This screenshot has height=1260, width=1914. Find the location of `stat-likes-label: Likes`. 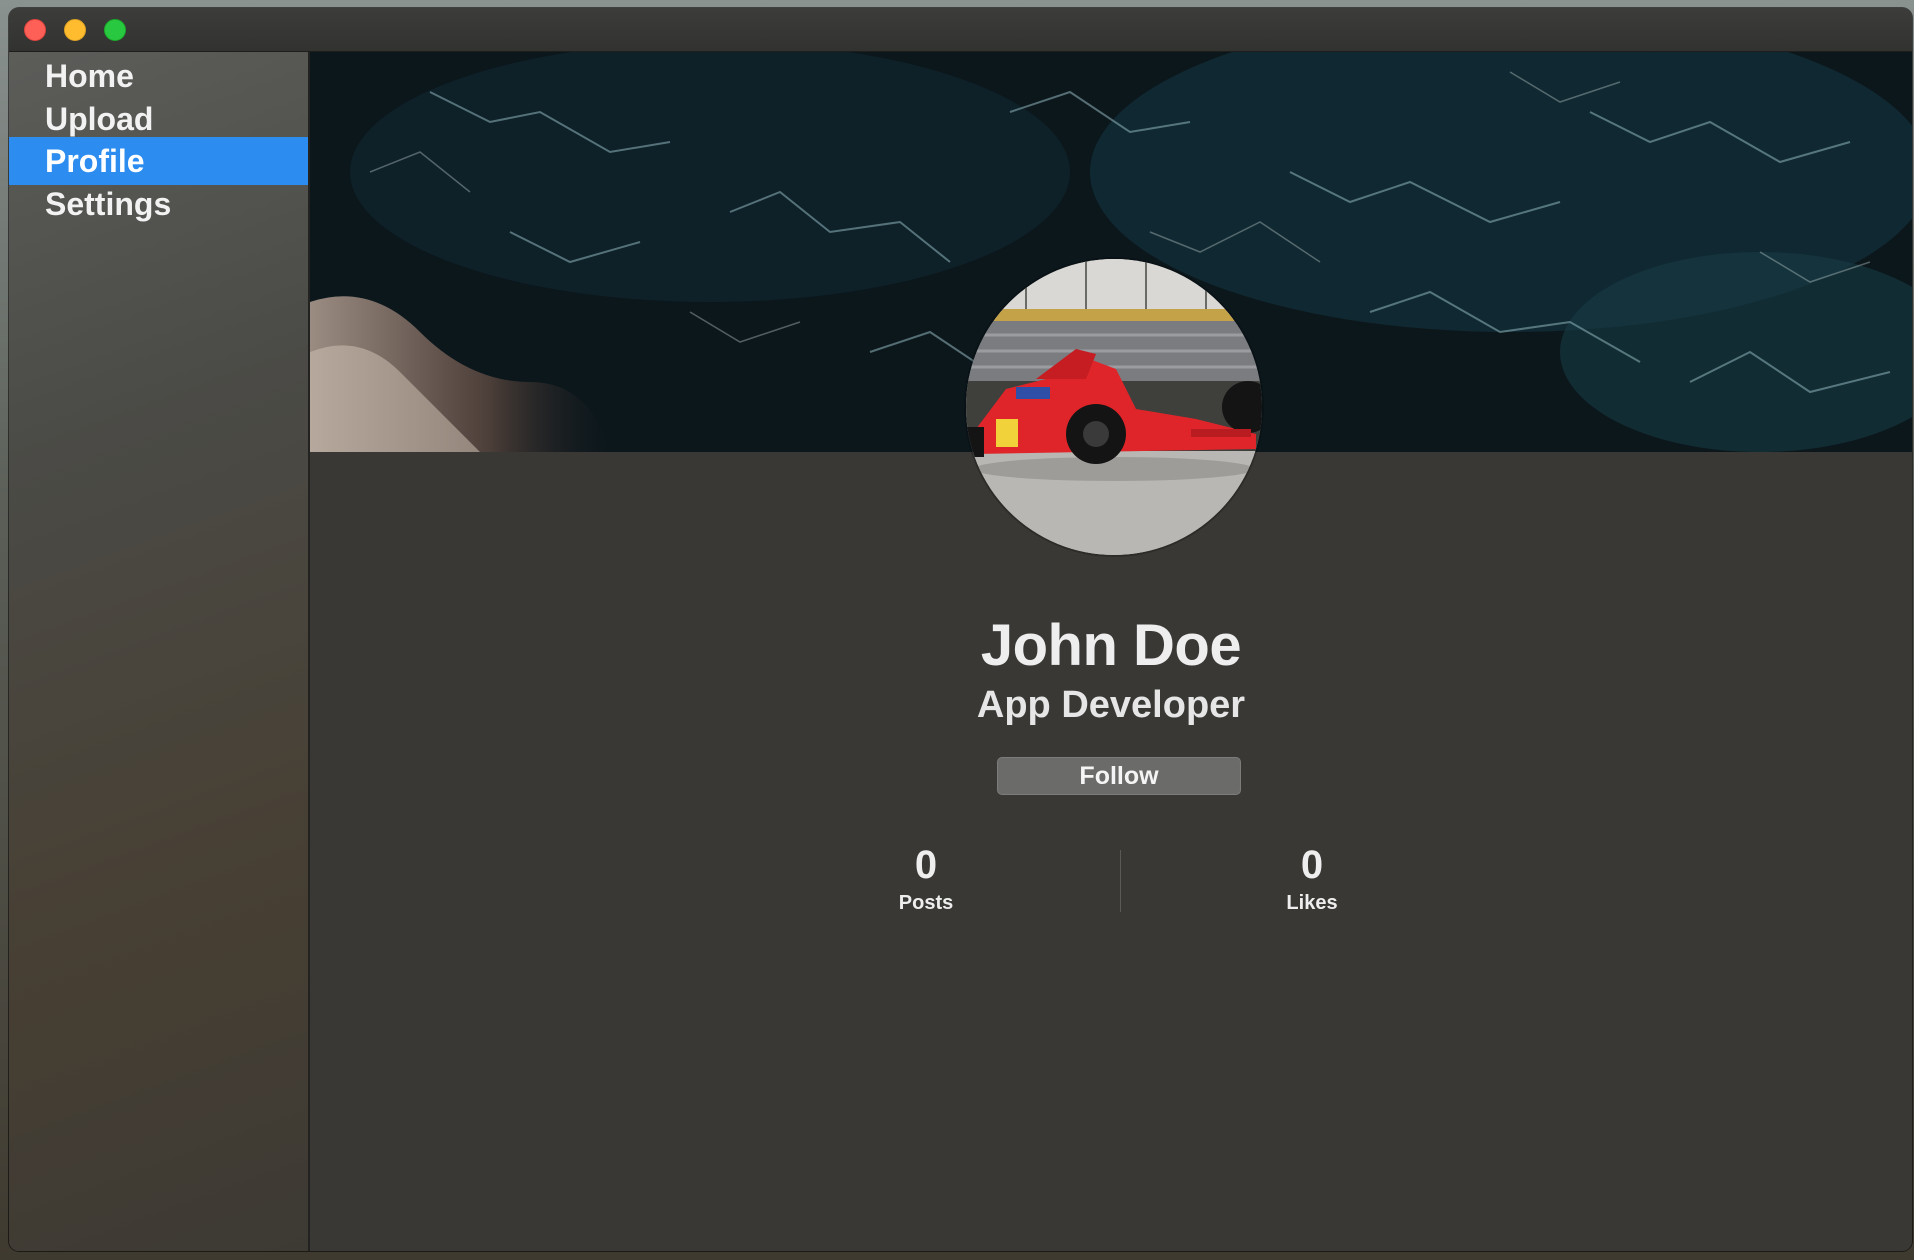

stat-likes-label: Likes is located at coordinates (1312, 903).